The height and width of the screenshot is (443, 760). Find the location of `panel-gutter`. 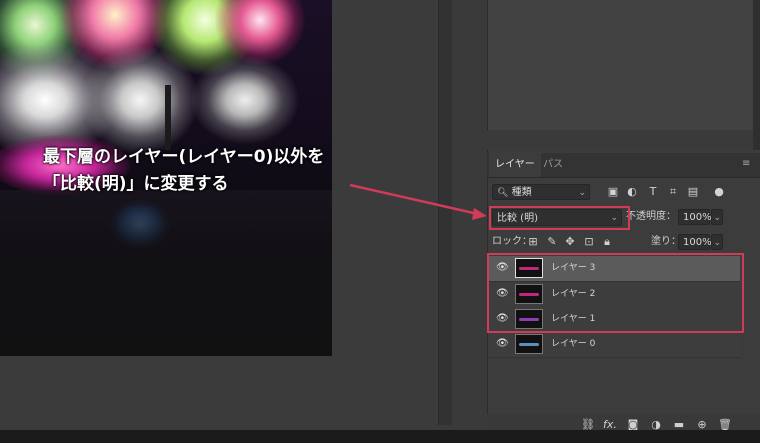

panel-gutter is located at coordinates (469, 212).